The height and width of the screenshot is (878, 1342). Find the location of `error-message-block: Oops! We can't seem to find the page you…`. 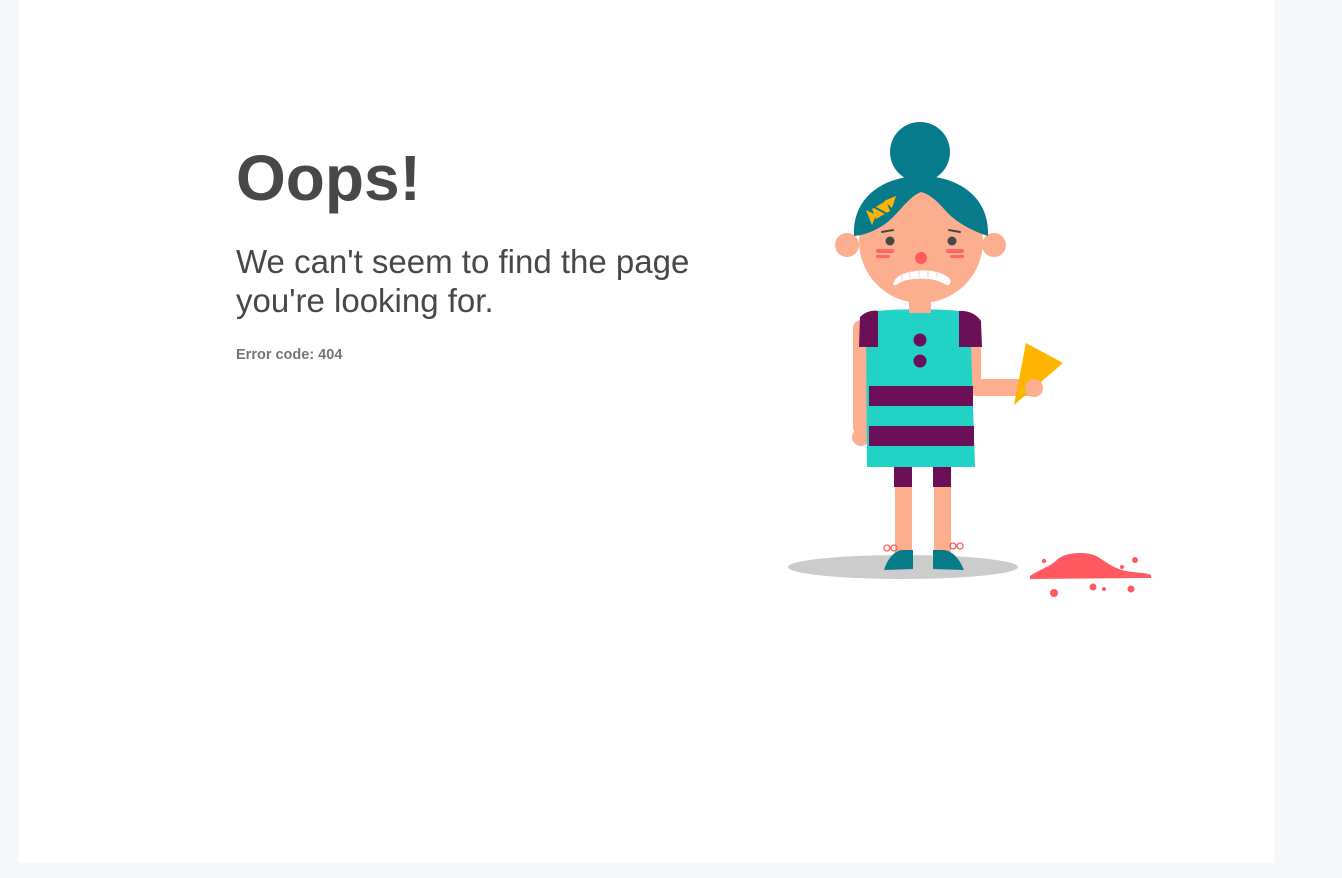

error-message-block: Oops! We can't seem to find the page you… is located at coordinates (466, 252).